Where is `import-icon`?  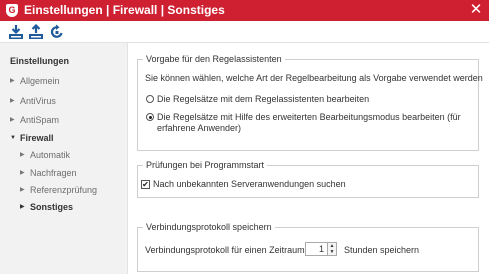
import-icon is located at coordinates (16, 32).